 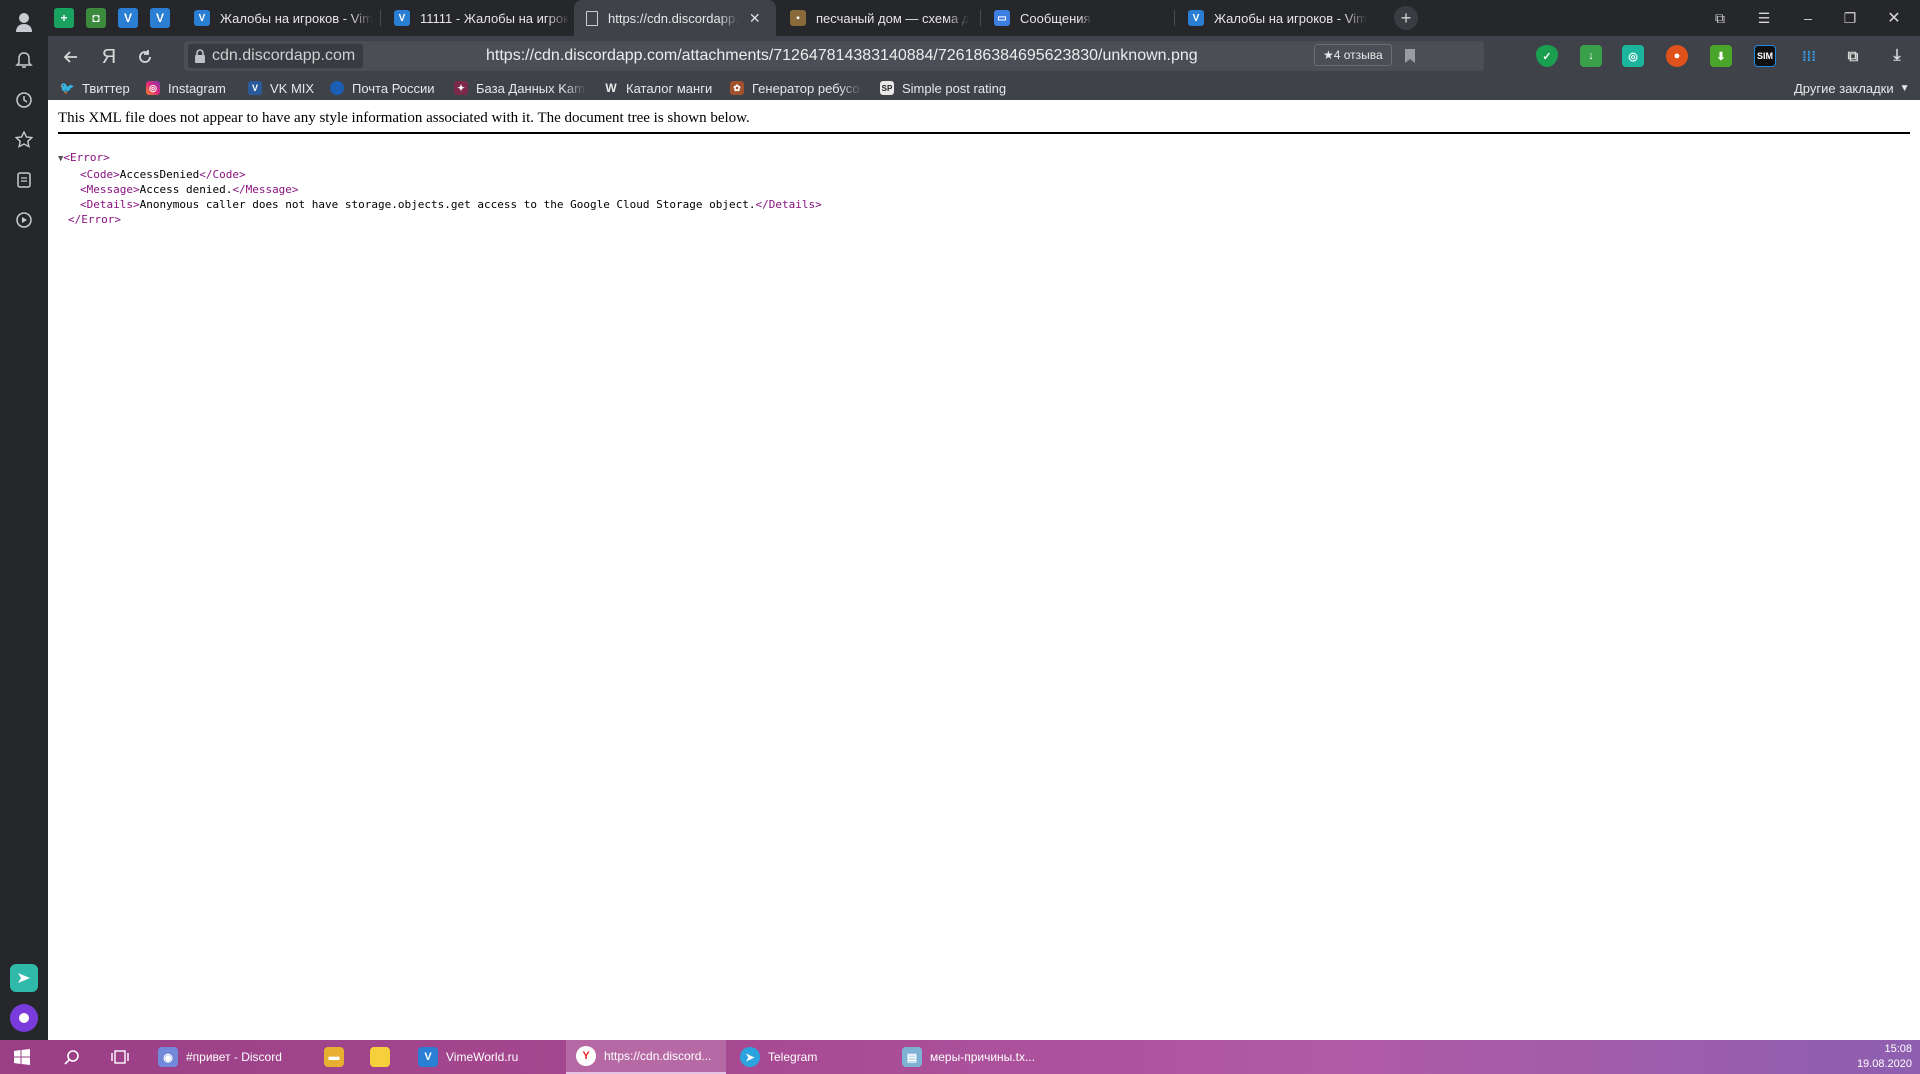 I want to click on bookmark-other-folder: Другие закладки ▼, so click(x=1852, y=88).